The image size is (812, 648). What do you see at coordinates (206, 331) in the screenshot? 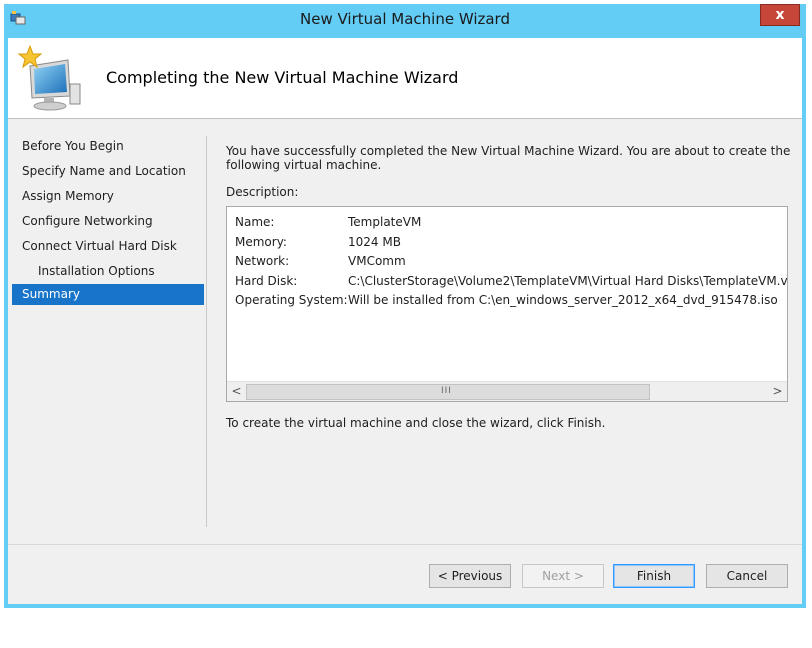
I see `nav-divider` at bounding box center [206, 331].